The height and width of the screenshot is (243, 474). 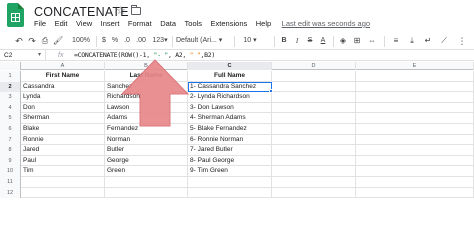 What do you see at coordinates (415, 66) in the screenshot?
I see `column-header-e: E` at bounding box center [415, 66].